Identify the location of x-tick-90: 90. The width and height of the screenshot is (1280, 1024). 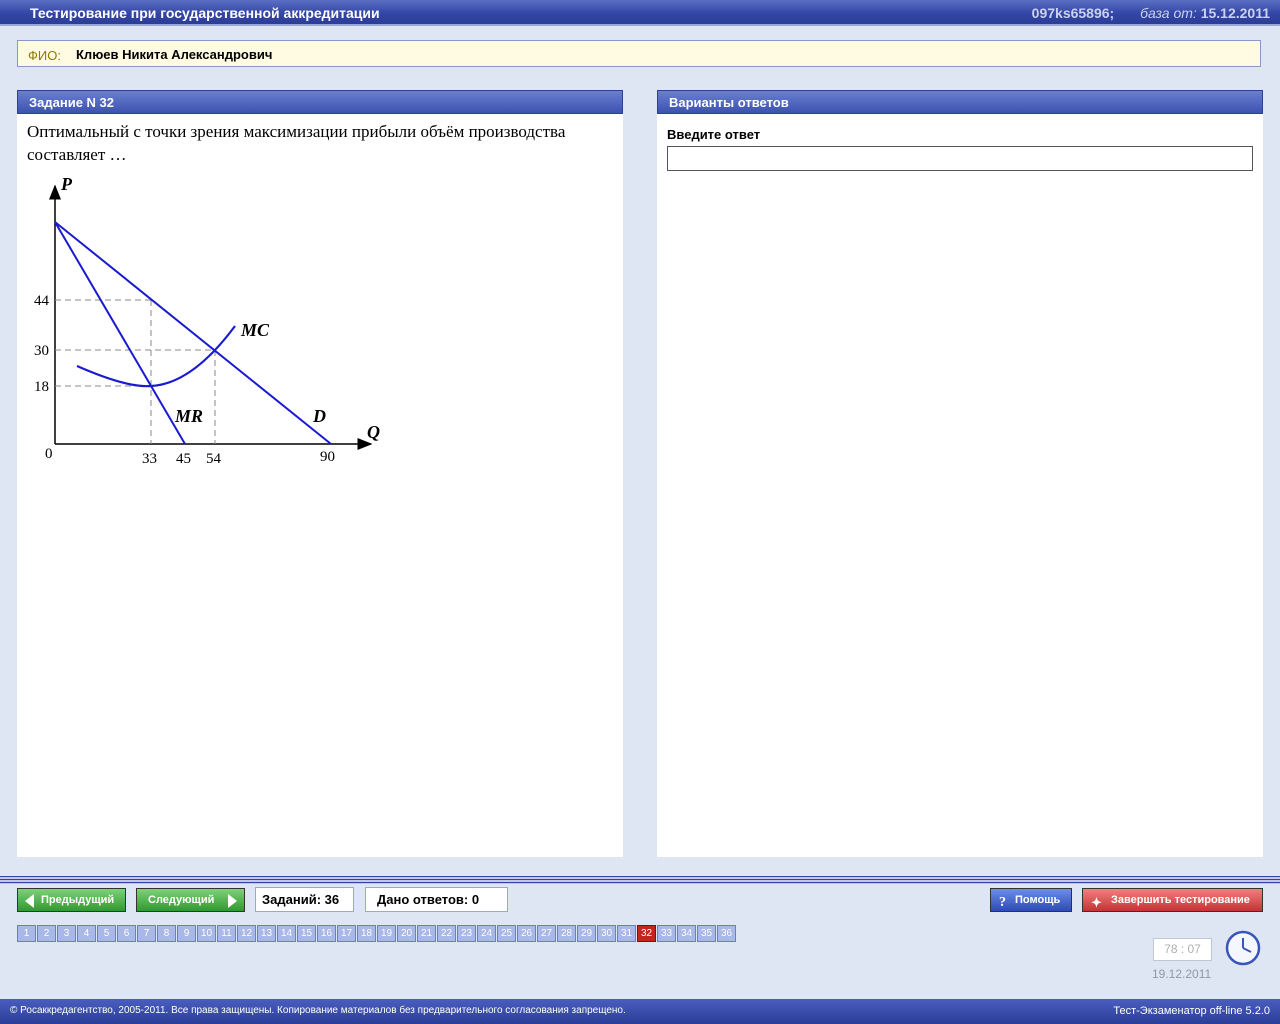
(327, 457).